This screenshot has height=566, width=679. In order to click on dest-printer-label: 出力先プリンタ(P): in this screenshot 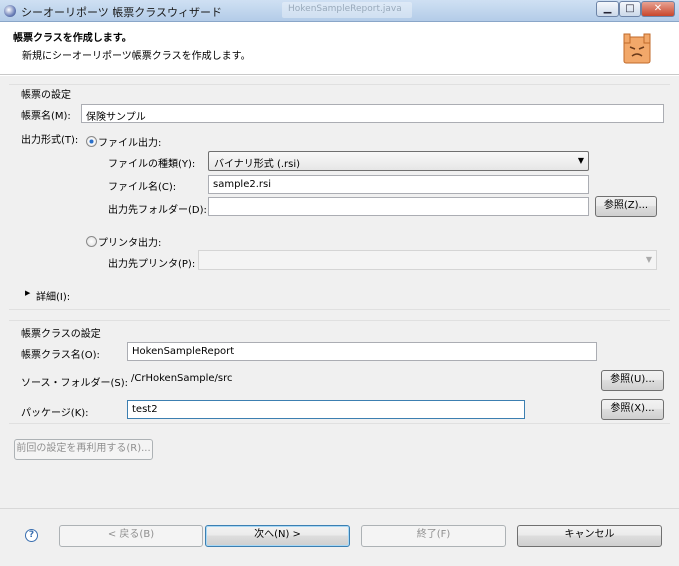, I will do `click(152, 264)`.